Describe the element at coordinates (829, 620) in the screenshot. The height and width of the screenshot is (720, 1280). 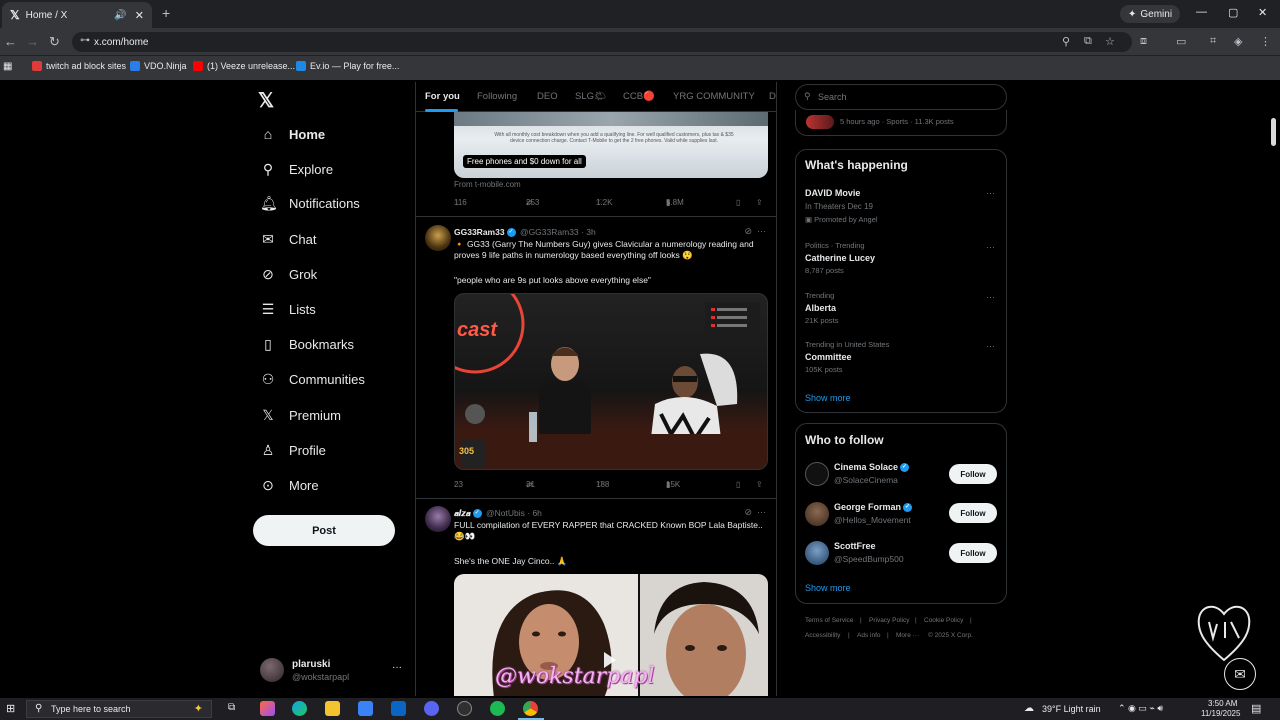
I see `footer-link: Terms of Service` at that location.